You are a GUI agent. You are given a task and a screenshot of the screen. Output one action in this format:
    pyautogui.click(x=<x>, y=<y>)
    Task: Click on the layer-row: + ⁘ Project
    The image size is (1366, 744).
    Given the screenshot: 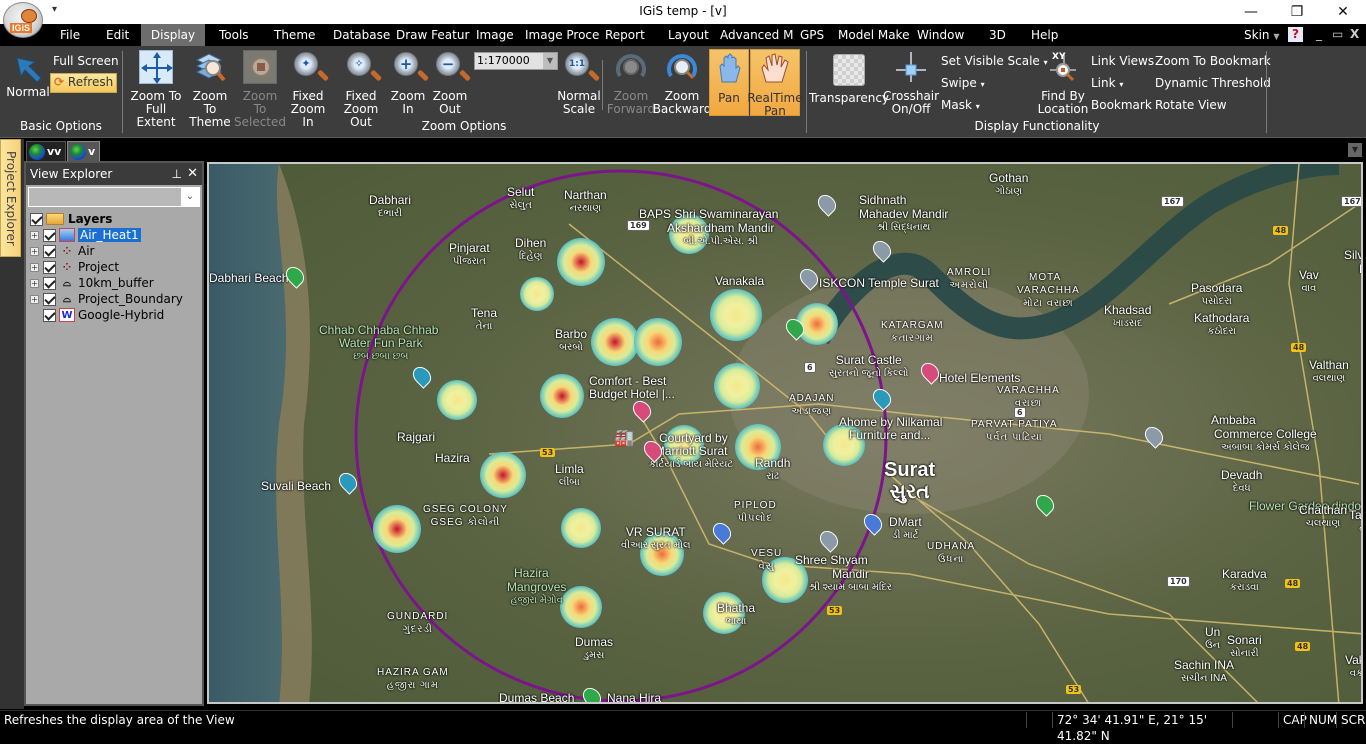 What is the action you would take?
    pyautogui.click(x=116, y=267)
    